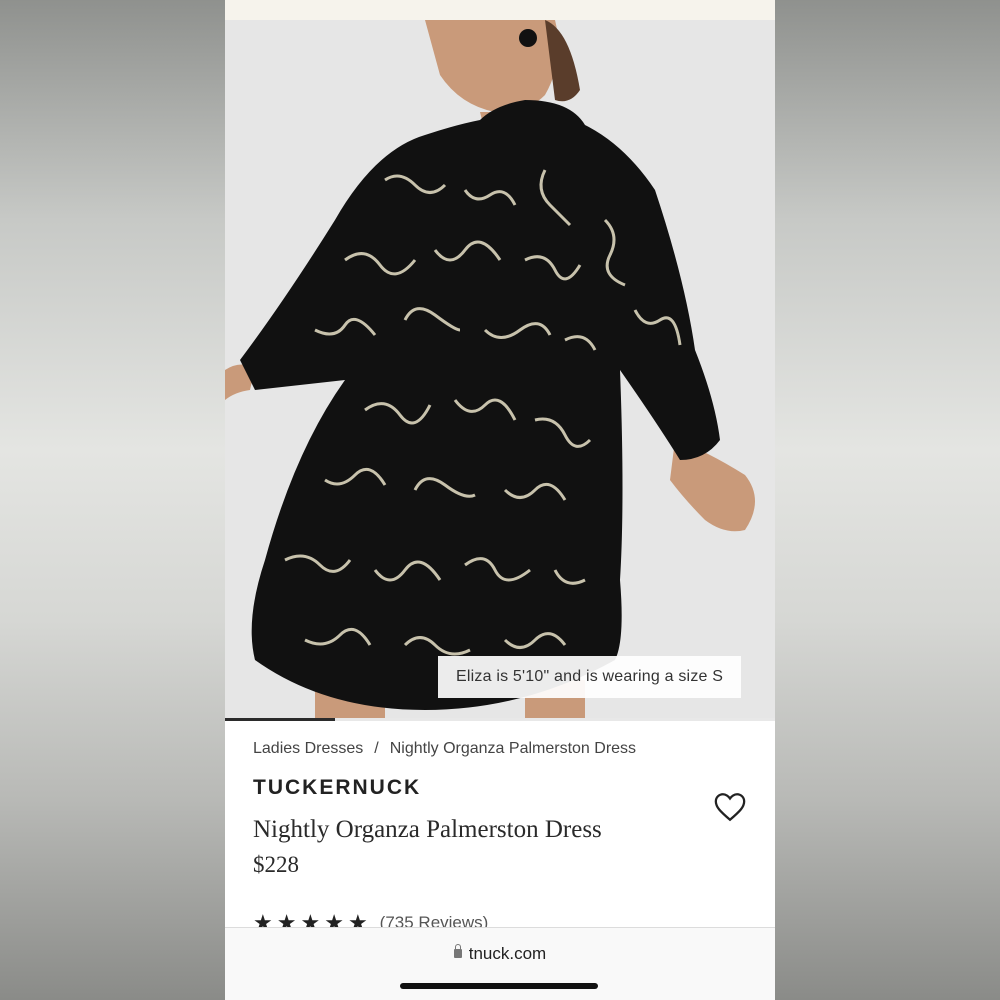 The image size is (1000, 1000). What do you see at coordinates (513, 749) in the screenshot?
I see `breadcrumb-item-current: Nightly Organza Palmerston Dress` at bounding box center [513, 749].